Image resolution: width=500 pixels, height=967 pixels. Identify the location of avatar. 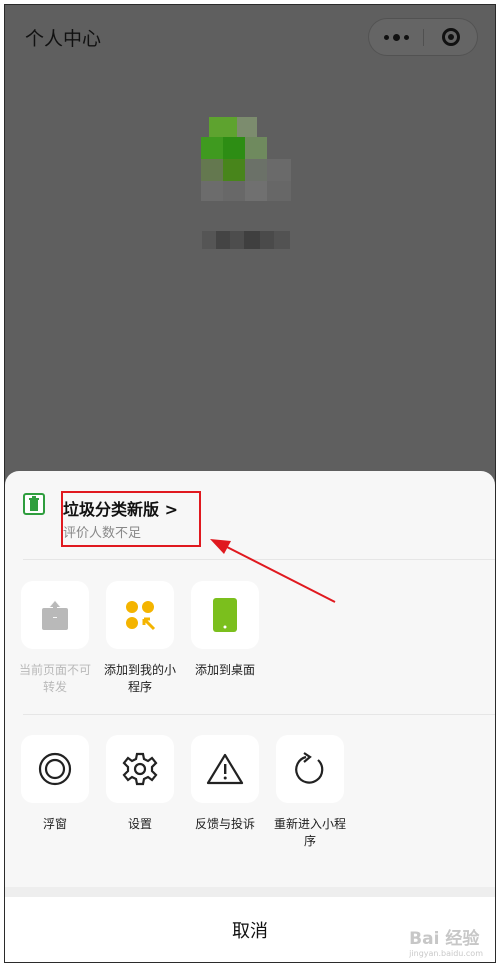
(251, 161).